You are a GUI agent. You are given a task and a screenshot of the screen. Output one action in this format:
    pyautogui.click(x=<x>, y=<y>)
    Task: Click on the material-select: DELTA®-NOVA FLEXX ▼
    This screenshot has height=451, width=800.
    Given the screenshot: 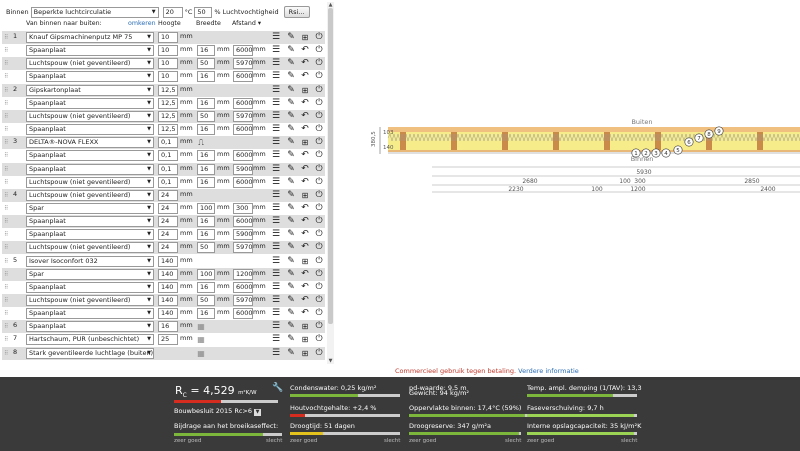 What is the action you would take?
    pyautogui.click(x=90, y=143)
    